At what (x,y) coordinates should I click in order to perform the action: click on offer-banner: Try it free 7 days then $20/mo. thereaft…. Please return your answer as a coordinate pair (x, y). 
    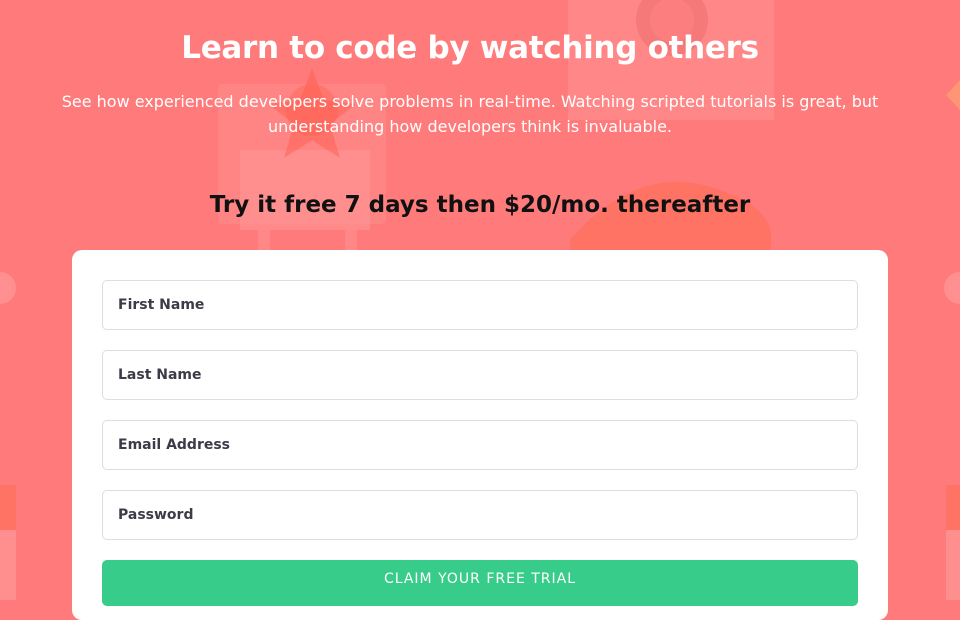
    Looking at the image, I should click on (480, 205).